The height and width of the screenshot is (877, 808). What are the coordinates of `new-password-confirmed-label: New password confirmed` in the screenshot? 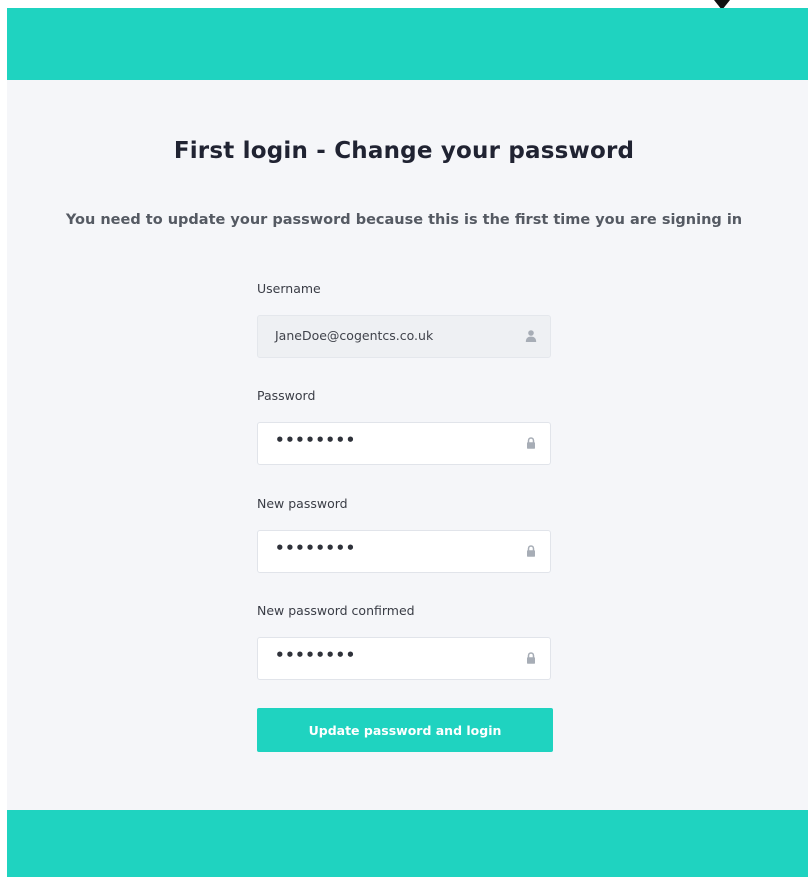 It's located at (336, 610).